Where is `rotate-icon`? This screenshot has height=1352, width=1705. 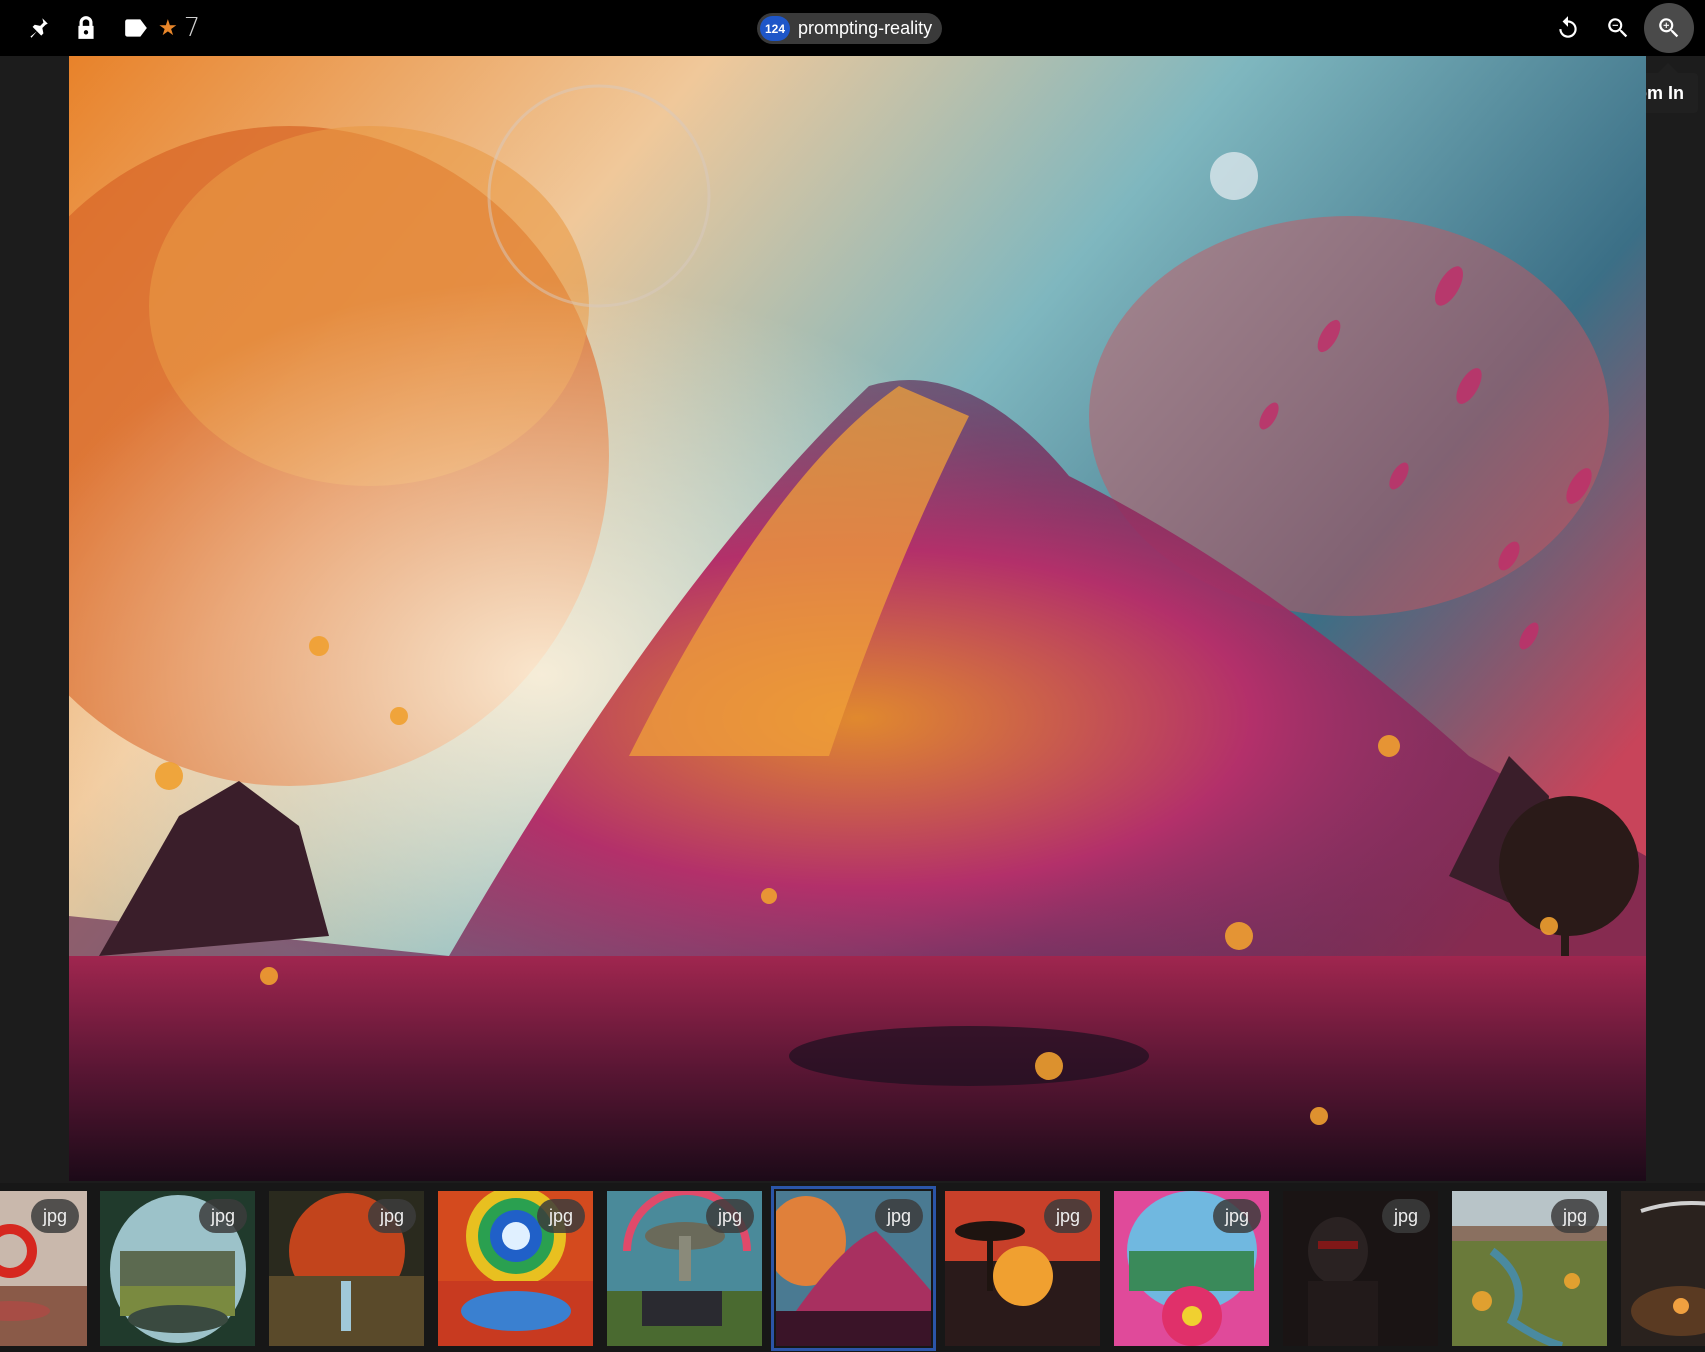 rotate-icon is located at coordinates (1568, 28).